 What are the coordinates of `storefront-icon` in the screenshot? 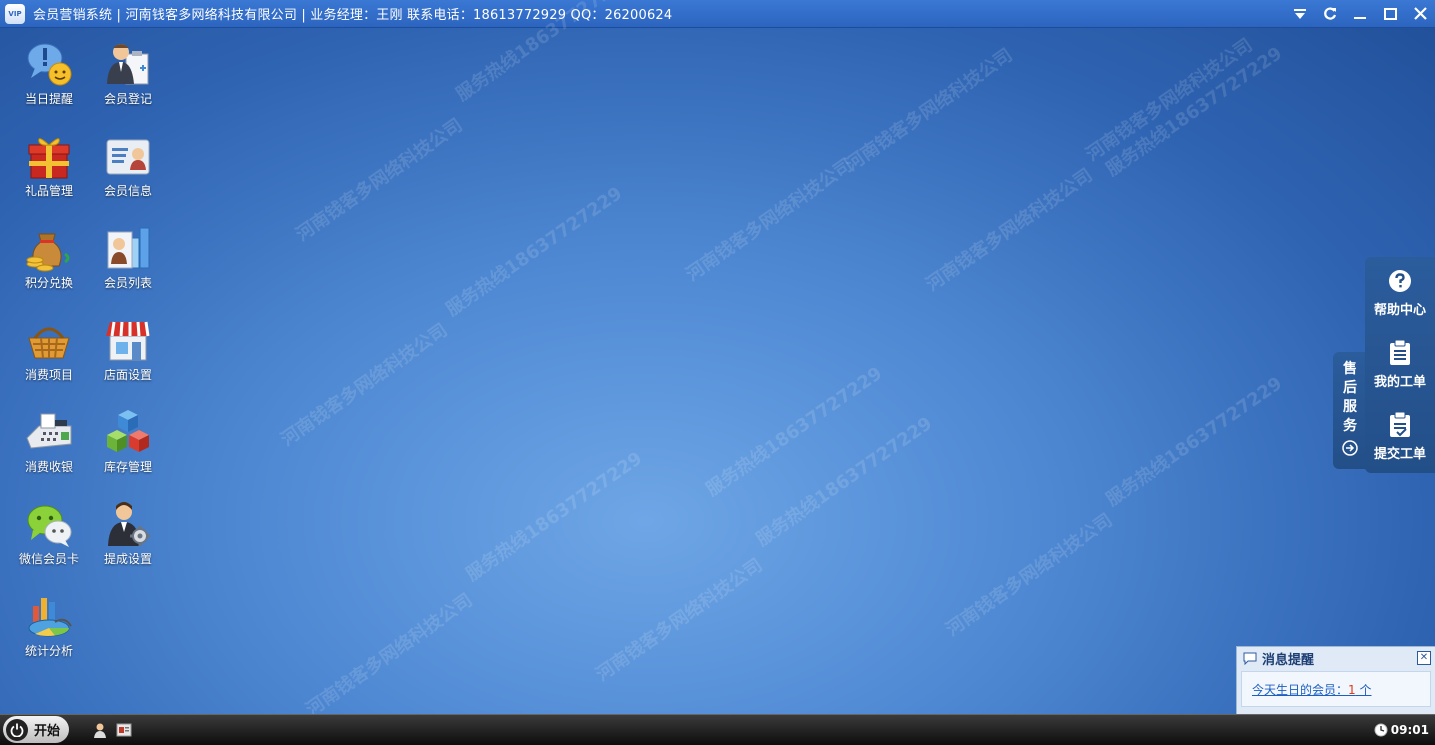 It's located at (128, 340).